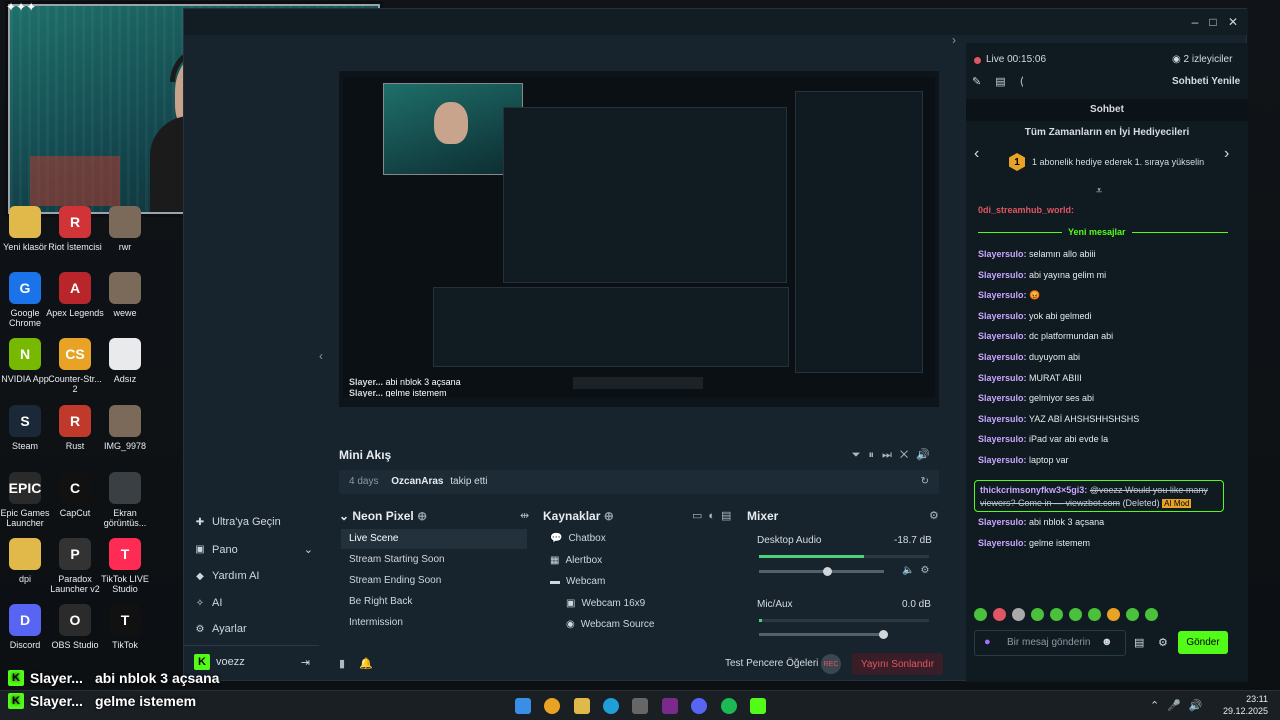 This screenshot has width=1280, height=720. I want to click on source-item: ▦ Alertbox, so click(576, 560).